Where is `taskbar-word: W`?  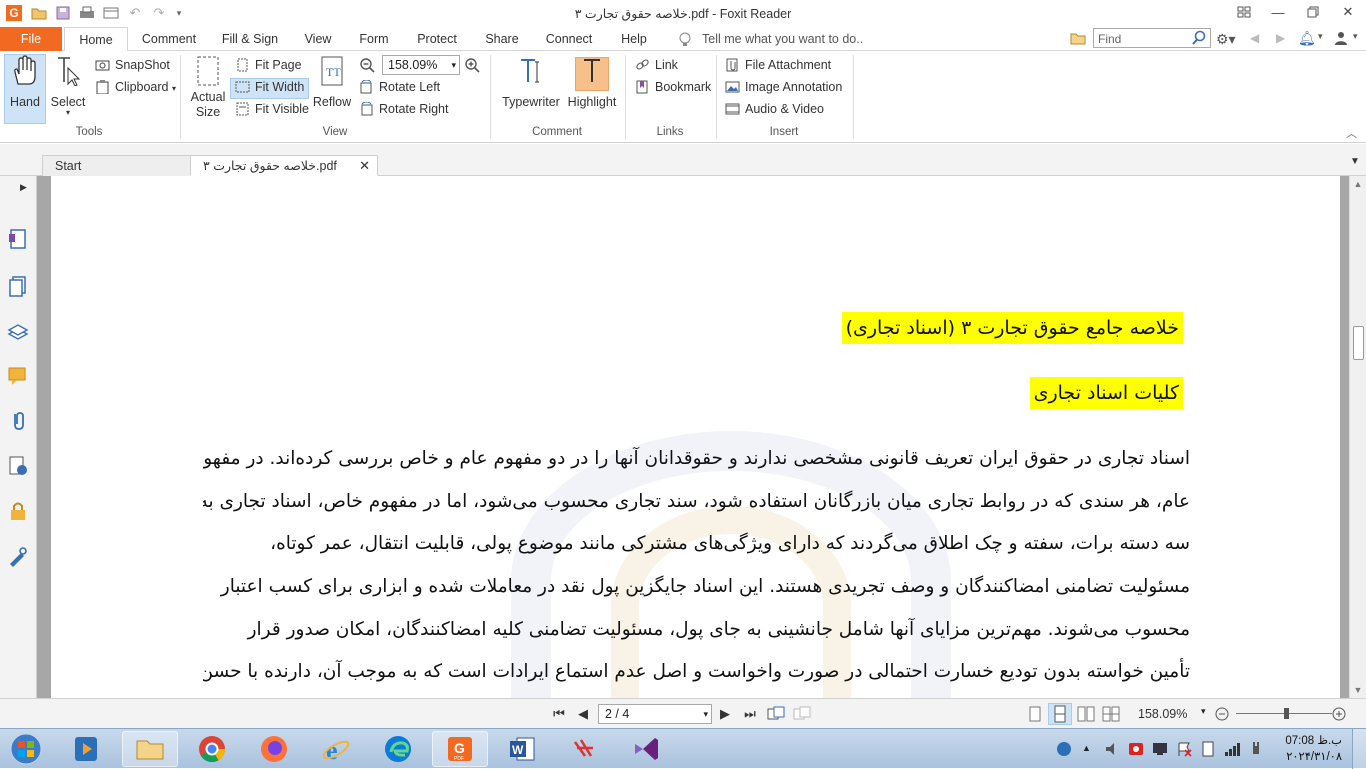 taskbar-word: W is located at coordinates (522, 749).